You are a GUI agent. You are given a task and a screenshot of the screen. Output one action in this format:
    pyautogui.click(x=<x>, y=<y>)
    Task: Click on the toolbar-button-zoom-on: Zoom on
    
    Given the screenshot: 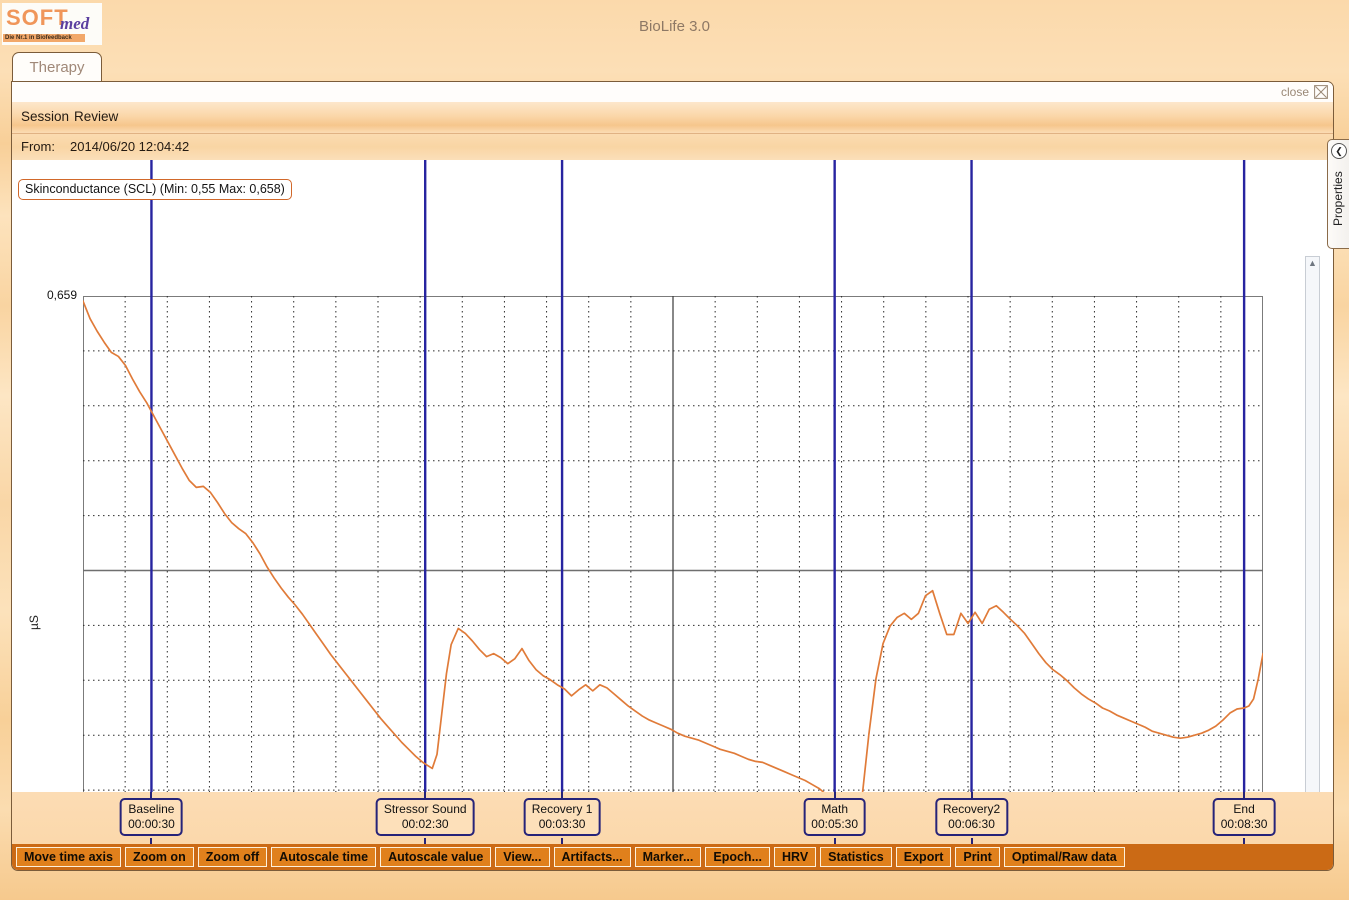 What is the action you would take?
    pyautogui.click(x=159, y=857)
    